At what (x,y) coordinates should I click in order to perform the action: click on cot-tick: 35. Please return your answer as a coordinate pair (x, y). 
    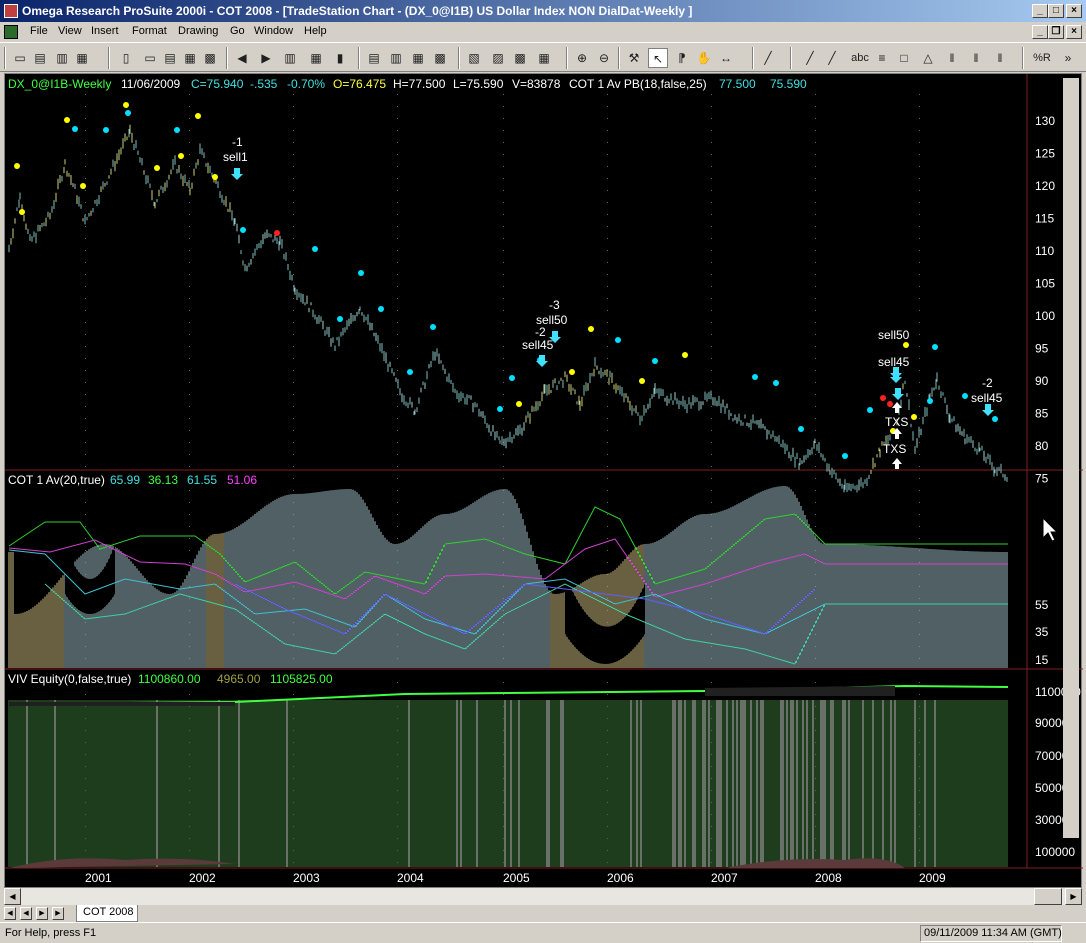
    Looking at the image, I should click on (1042, 632).